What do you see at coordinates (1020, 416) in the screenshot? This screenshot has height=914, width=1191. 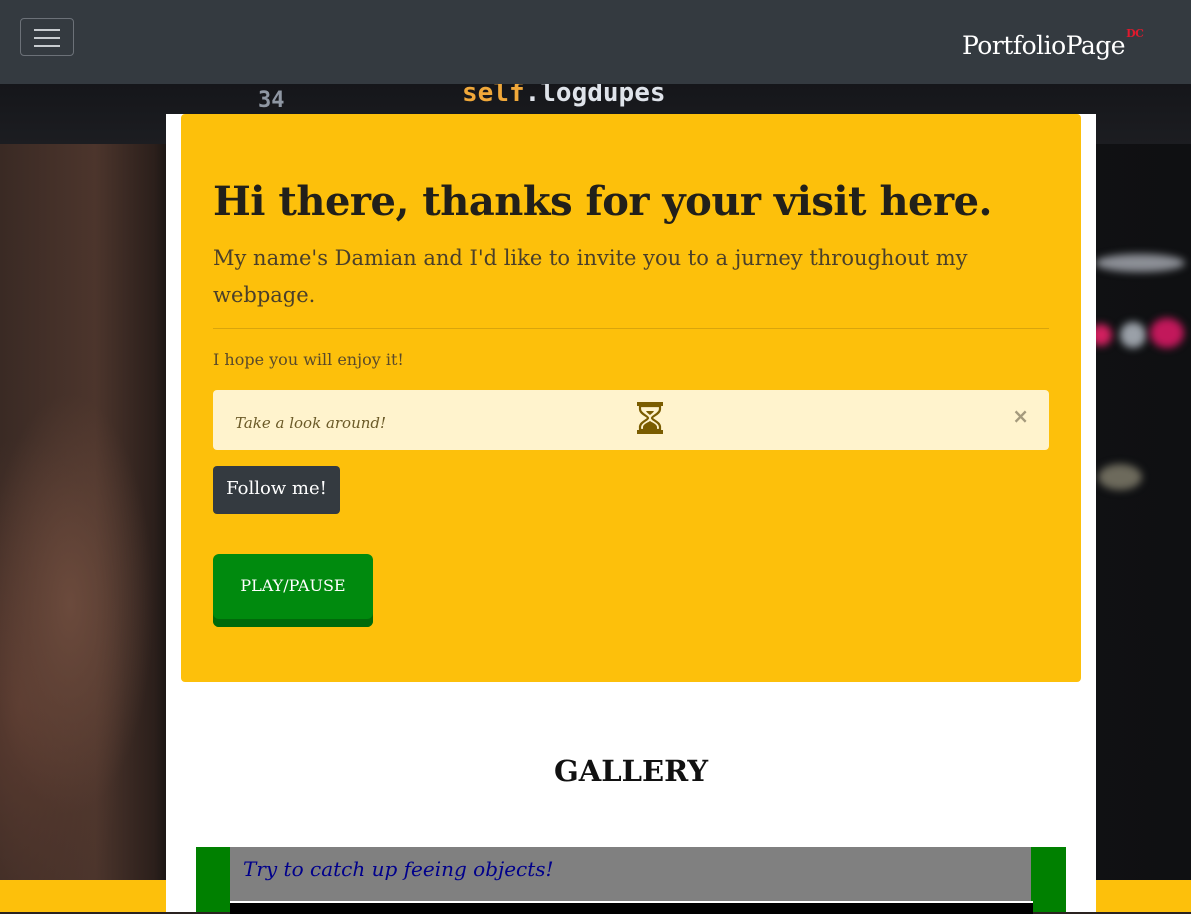 I see `alert-close-button: ×` at bounding box center [1020, 416].